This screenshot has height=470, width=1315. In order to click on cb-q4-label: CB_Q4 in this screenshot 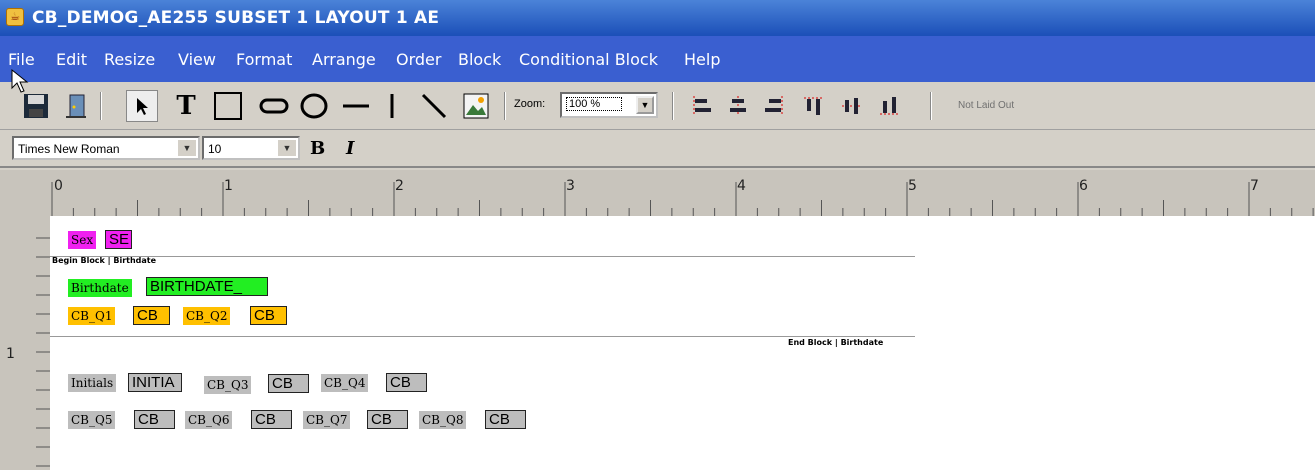, I will do `click(345, 383)`.